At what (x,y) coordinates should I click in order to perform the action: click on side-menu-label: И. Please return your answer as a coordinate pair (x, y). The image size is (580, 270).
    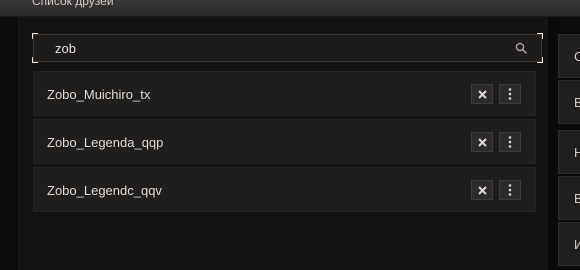
    Looking at the image, I should click on (577, 244).